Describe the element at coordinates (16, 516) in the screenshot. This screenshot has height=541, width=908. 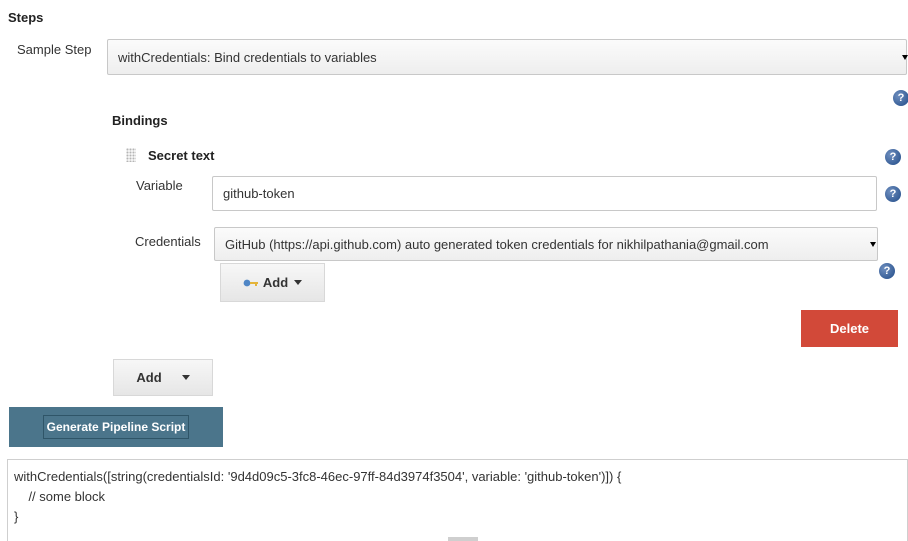
I see `script-line-3: }` at that location.